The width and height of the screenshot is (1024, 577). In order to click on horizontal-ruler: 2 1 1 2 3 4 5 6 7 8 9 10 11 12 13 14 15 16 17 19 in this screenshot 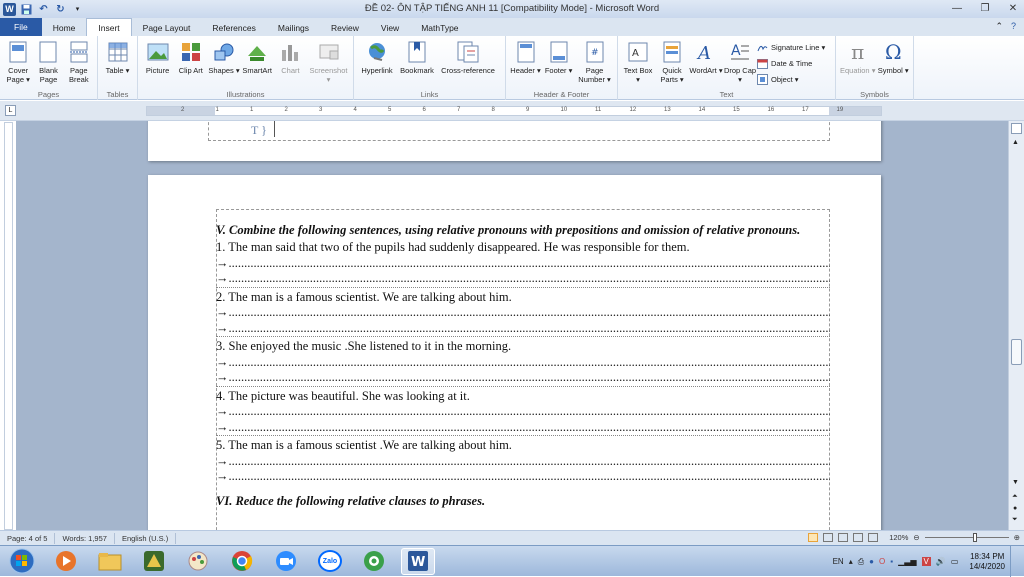, I will do `click(514, 111)`.